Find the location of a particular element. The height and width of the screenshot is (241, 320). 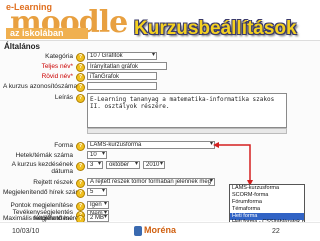

row-kategoria: Kategória ? 10 / Grafitok is located at coordinates (160, 57).